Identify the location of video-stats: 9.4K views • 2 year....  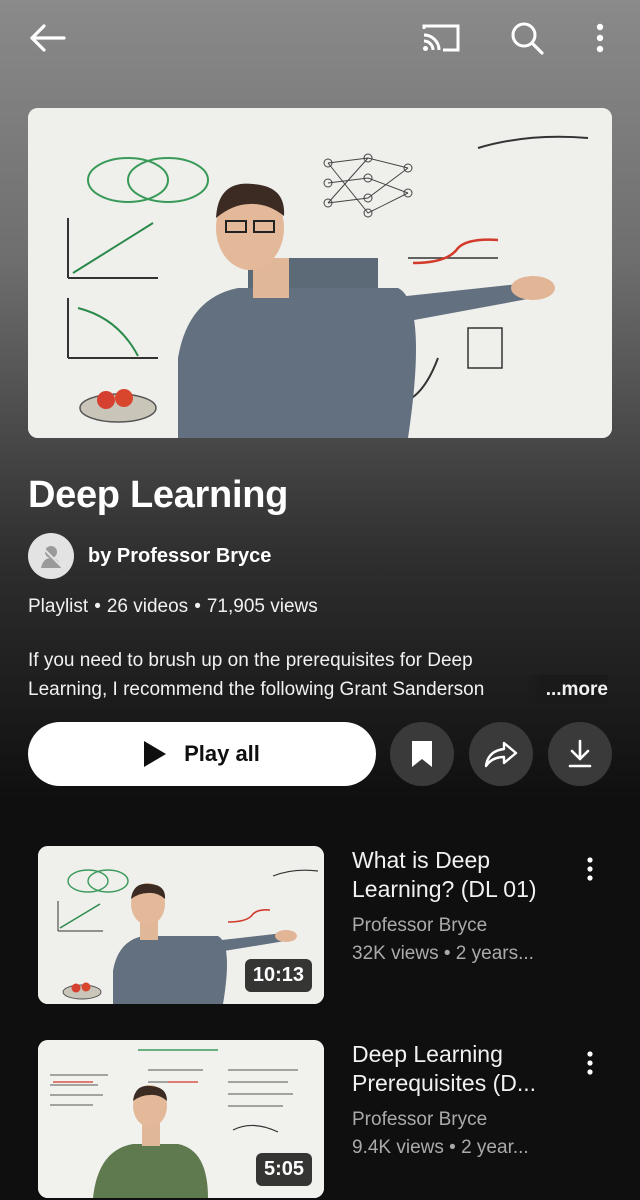
(440, 1147).